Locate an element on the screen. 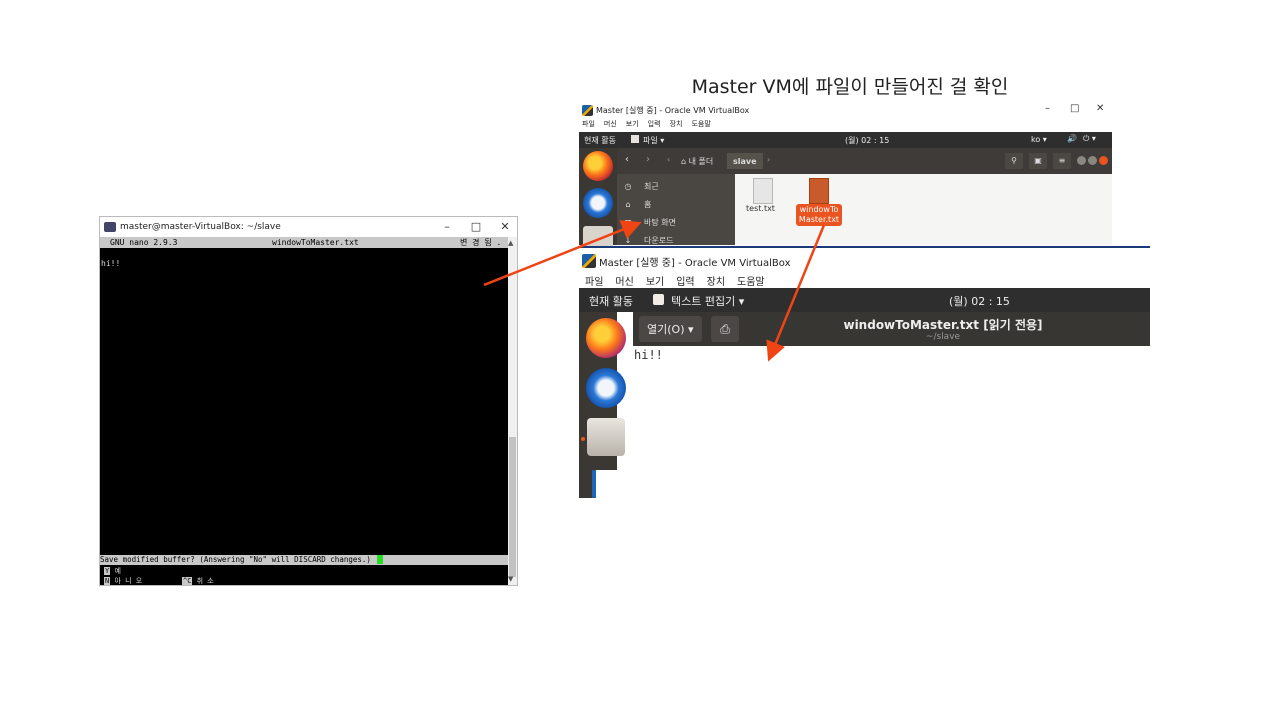  arrow-file-to-editor is located at coordinates (796, 293).